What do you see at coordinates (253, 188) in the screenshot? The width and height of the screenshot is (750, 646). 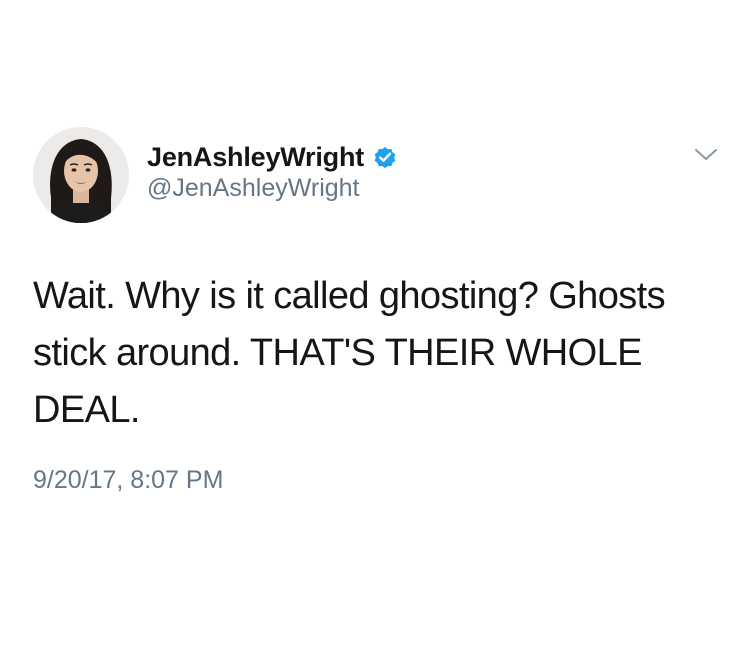 I see `author-handle: @JenAshleyWright` at bounding box center [253, 188].